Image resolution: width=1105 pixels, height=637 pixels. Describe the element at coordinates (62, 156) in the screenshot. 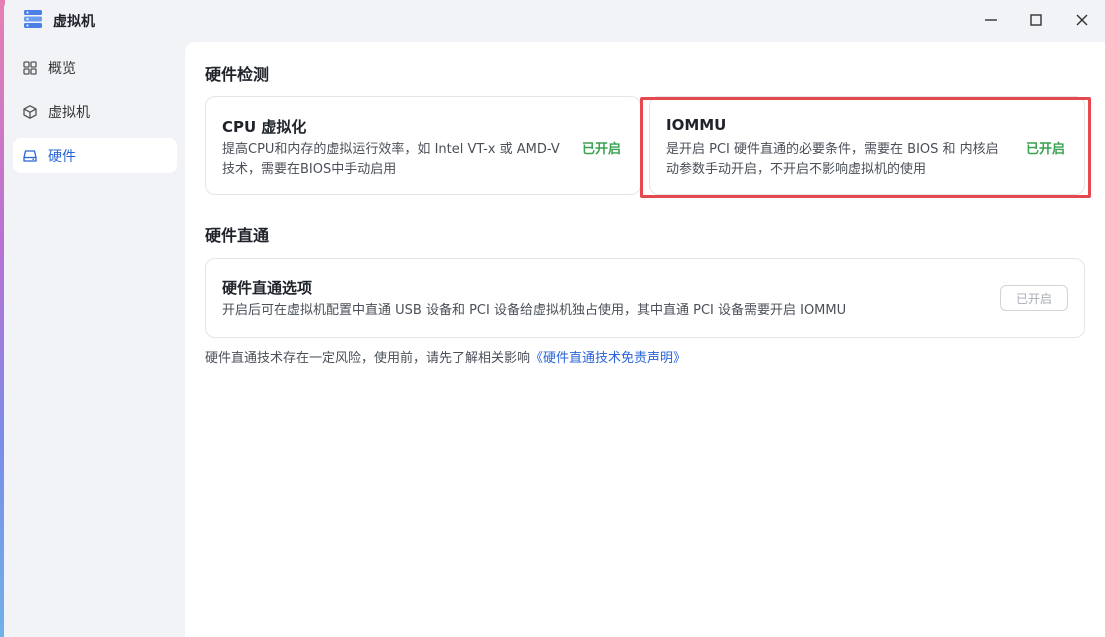

I see `sidebar-item-label: 硬件` at that location.